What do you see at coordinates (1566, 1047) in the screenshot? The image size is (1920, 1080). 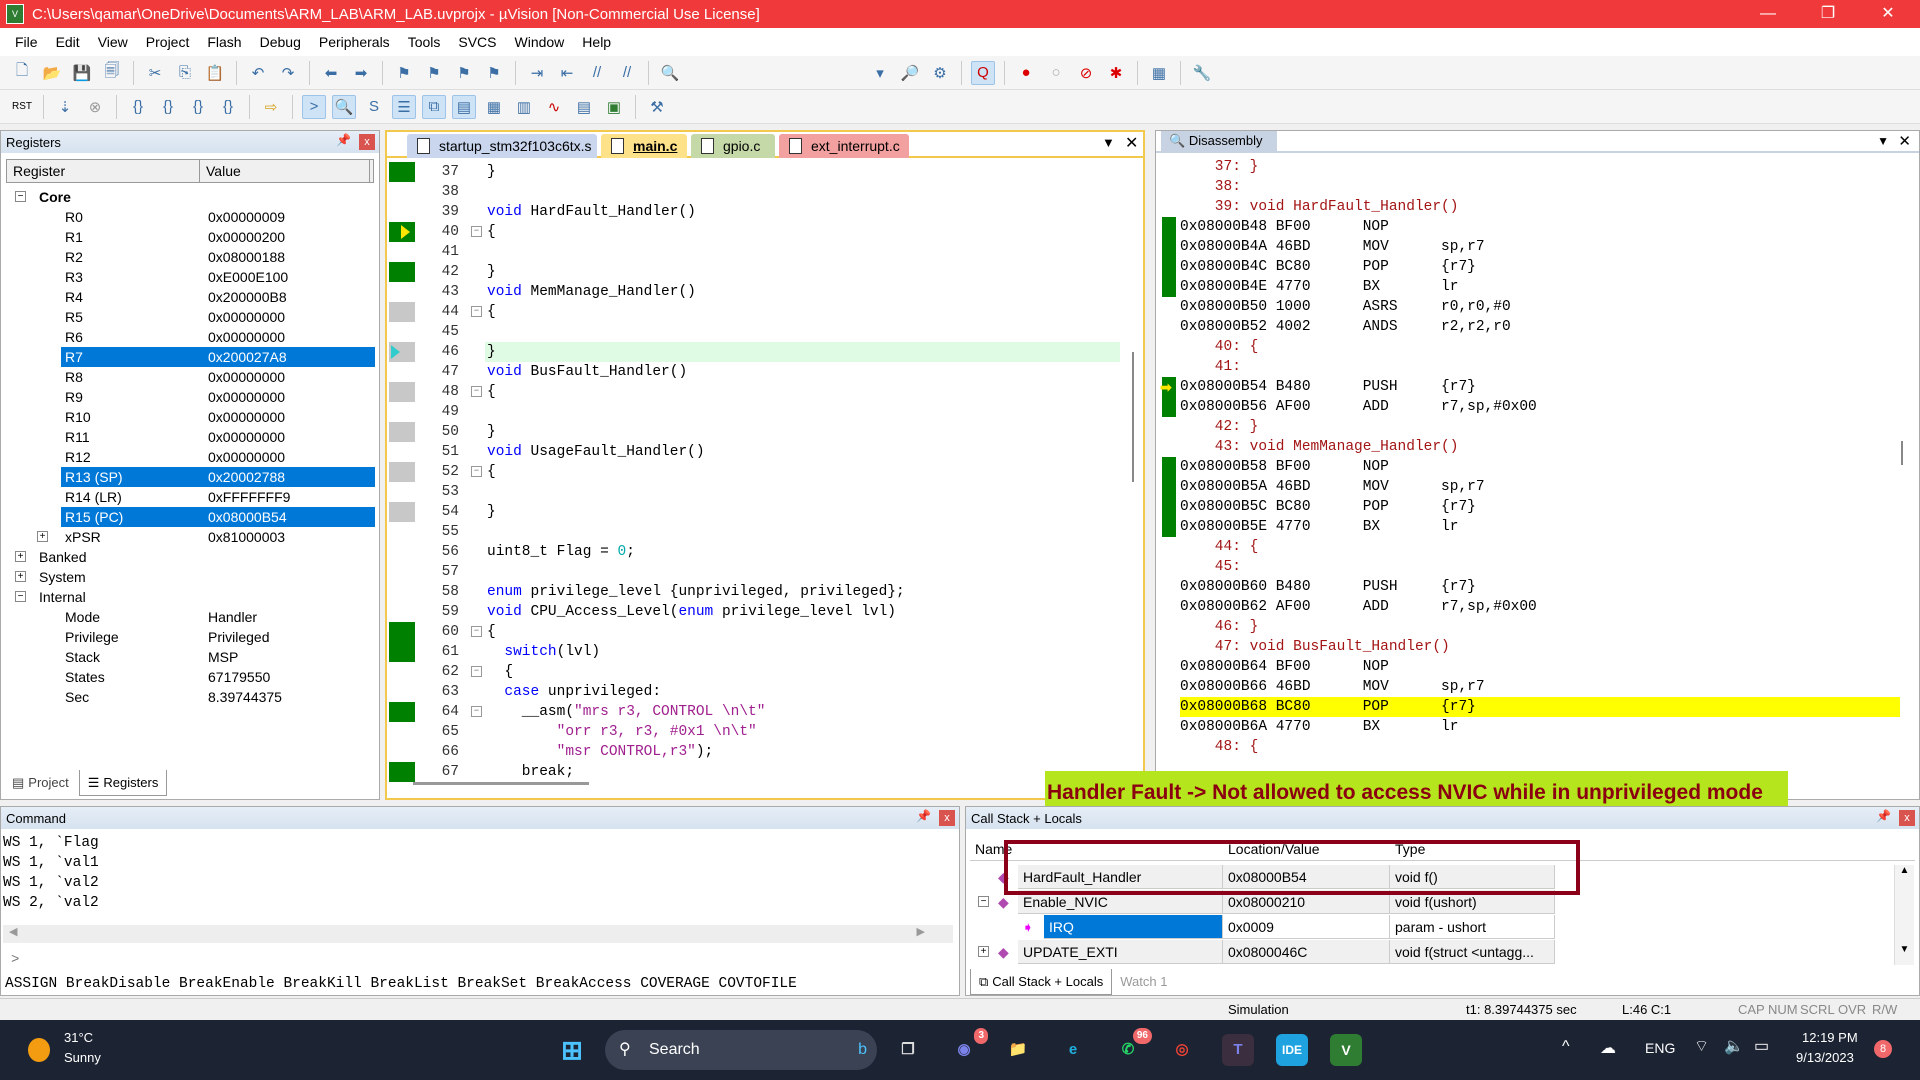 I see `show-hidden-icon: ^` at bounding box center [1566, 1047].